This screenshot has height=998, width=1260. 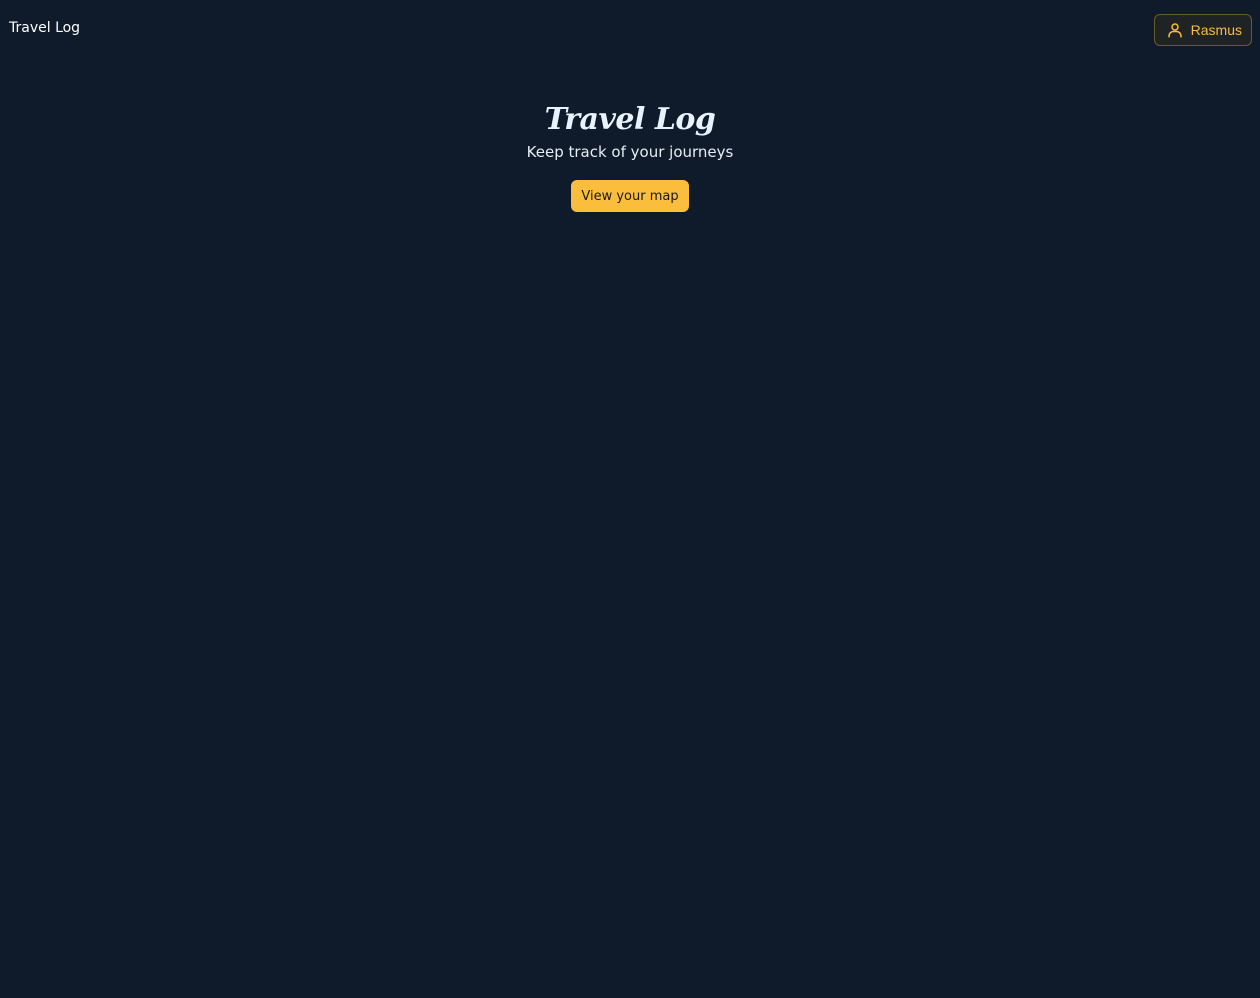 I want to click on user-name-label: Rasmus, so click(x=1216, y=30).